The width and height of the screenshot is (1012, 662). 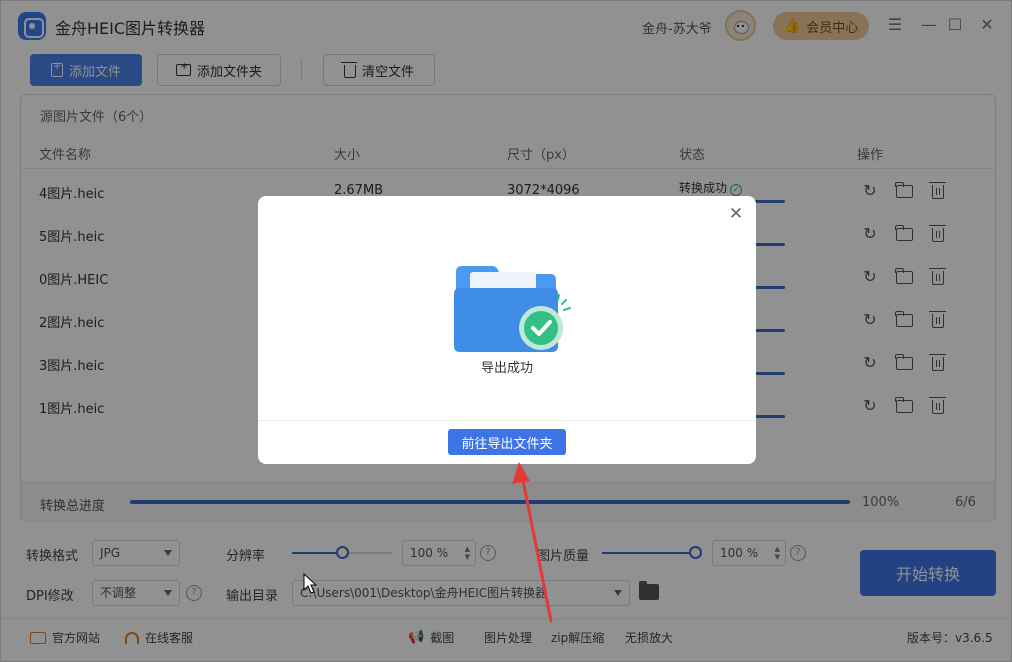 I want to click on open-export-folder-button: 前往导出文件夹, so click(x=507, y=442).